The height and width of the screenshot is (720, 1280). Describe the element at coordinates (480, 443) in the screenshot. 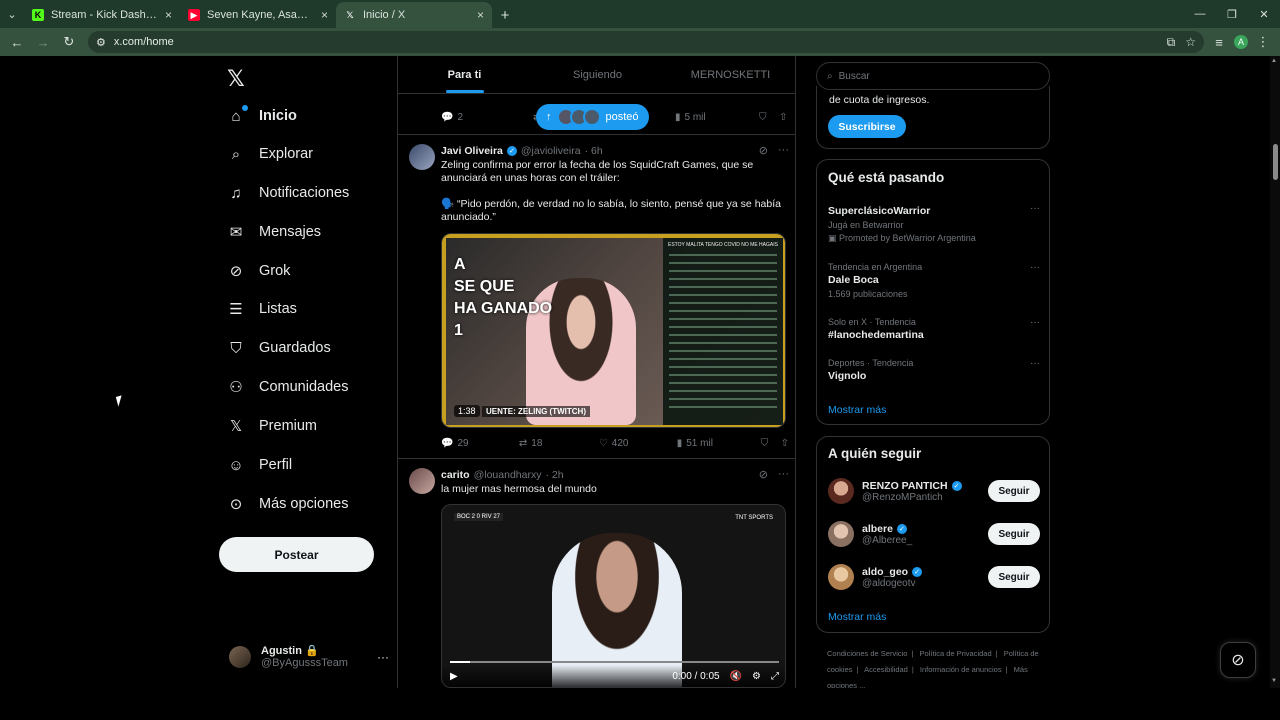

I see `reply-button: 💬 29` at that location.